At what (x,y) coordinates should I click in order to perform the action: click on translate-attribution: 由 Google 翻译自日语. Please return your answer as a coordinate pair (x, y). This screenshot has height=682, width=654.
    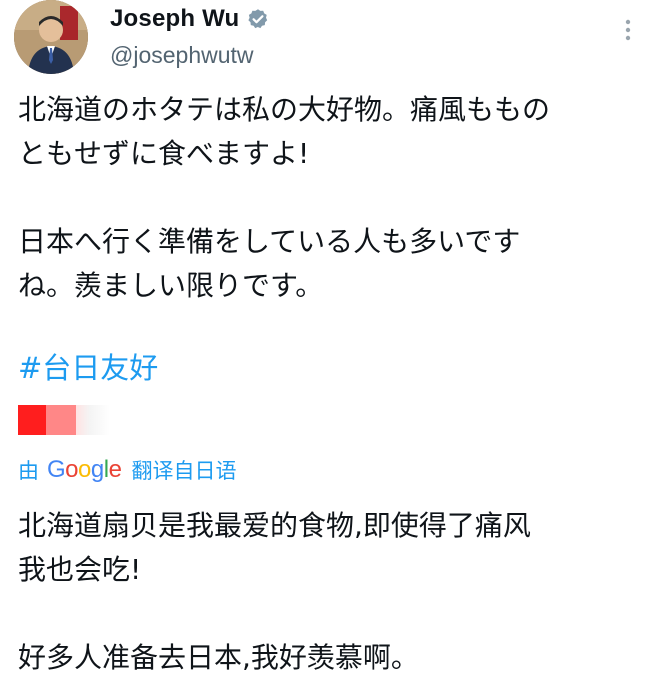
    Looking at the image, I should click on (127, 470).